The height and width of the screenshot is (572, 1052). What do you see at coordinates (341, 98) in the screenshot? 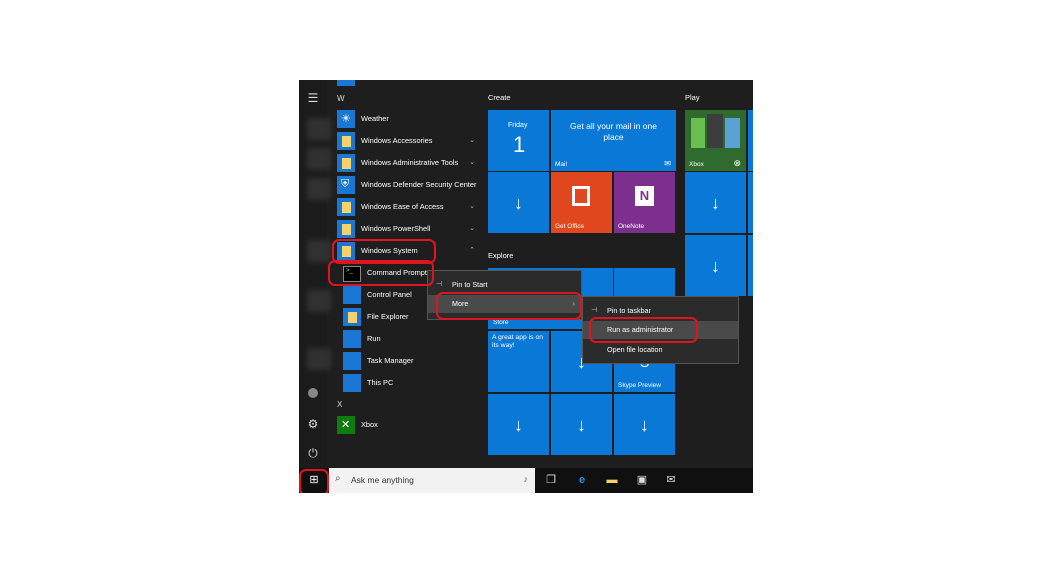
I see `section-letter-w: W` at bounding box center [341, 98].